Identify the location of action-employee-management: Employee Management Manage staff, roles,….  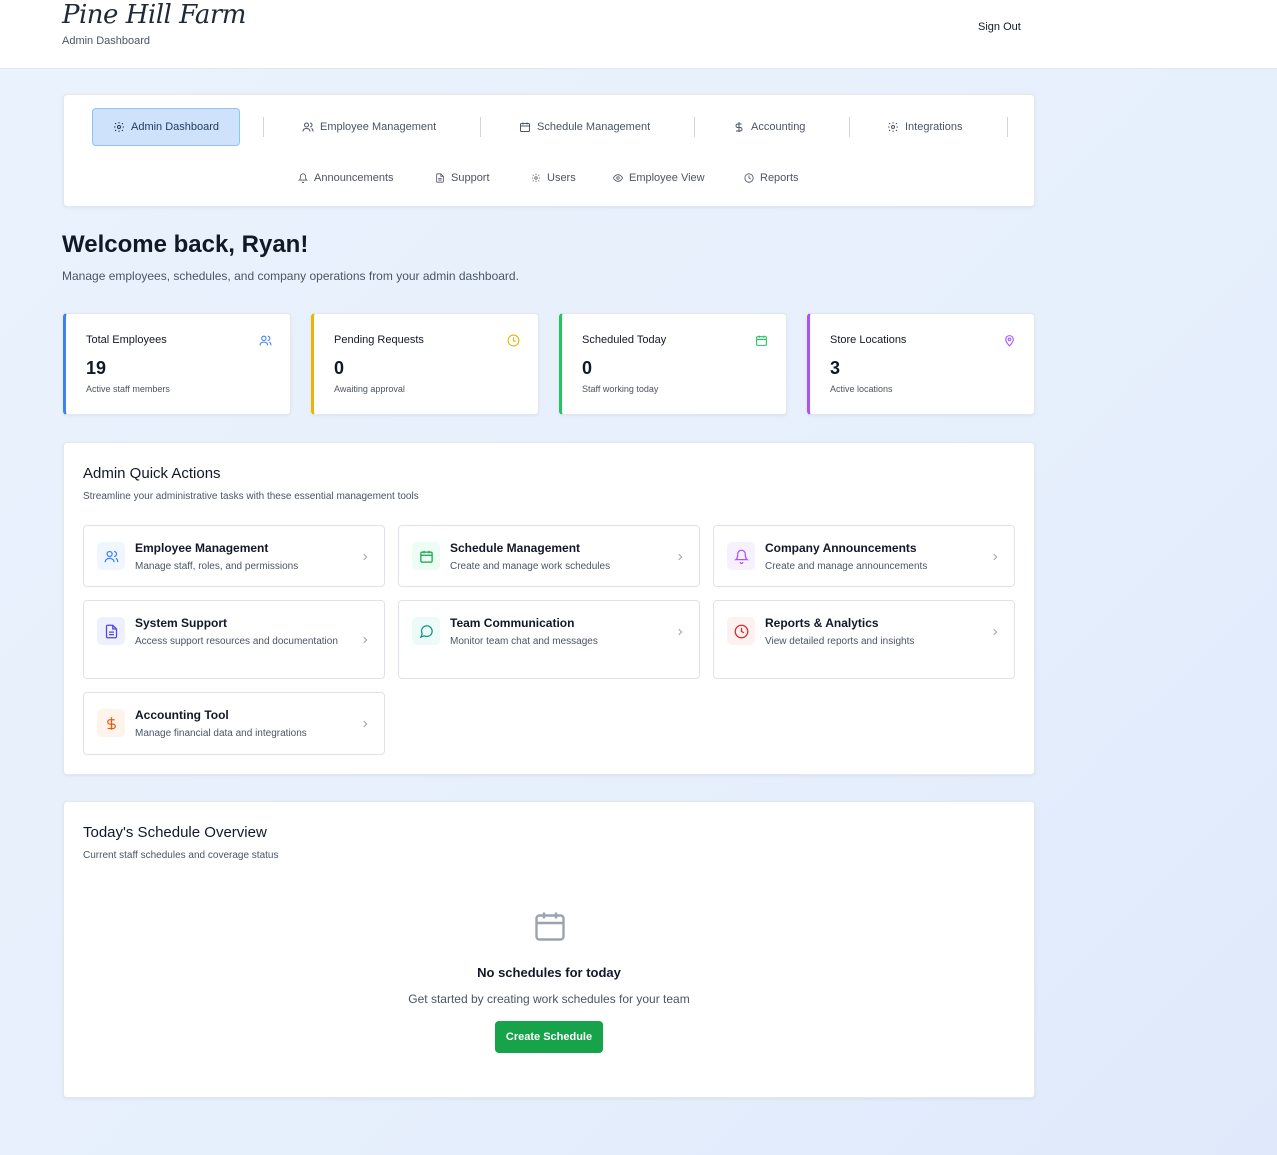
(234, 556).